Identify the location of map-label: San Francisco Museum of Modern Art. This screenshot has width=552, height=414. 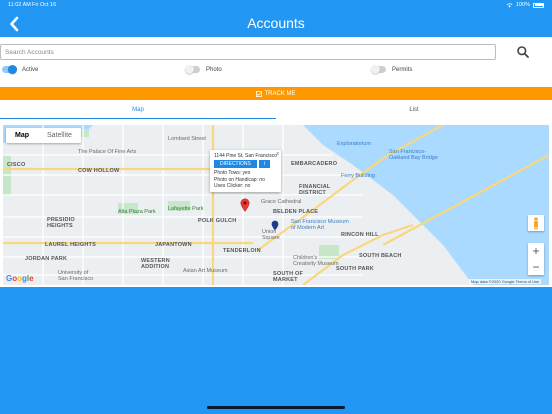
(320, 225).